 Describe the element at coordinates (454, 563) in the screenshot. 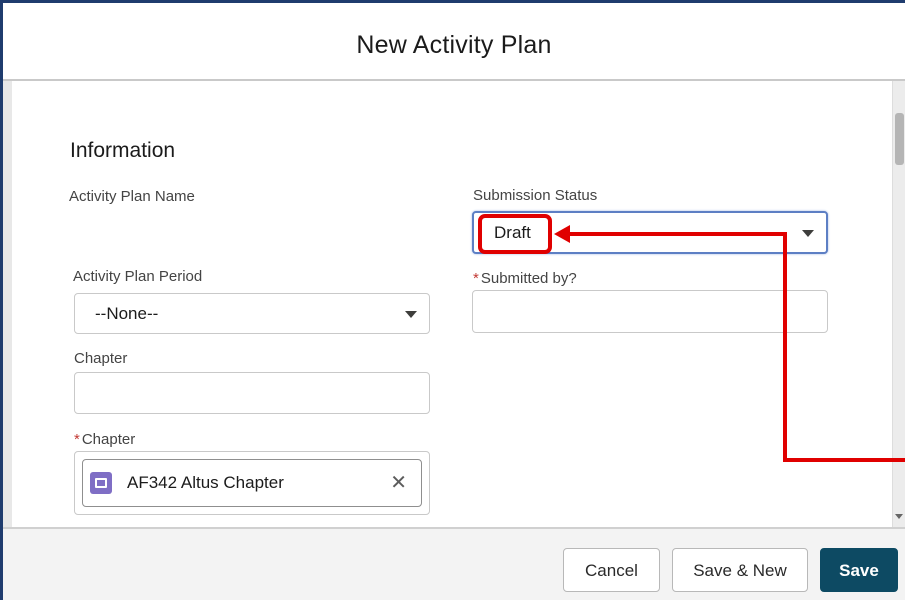

I see `modal-footer: Cancel Save & New Save` at that location.